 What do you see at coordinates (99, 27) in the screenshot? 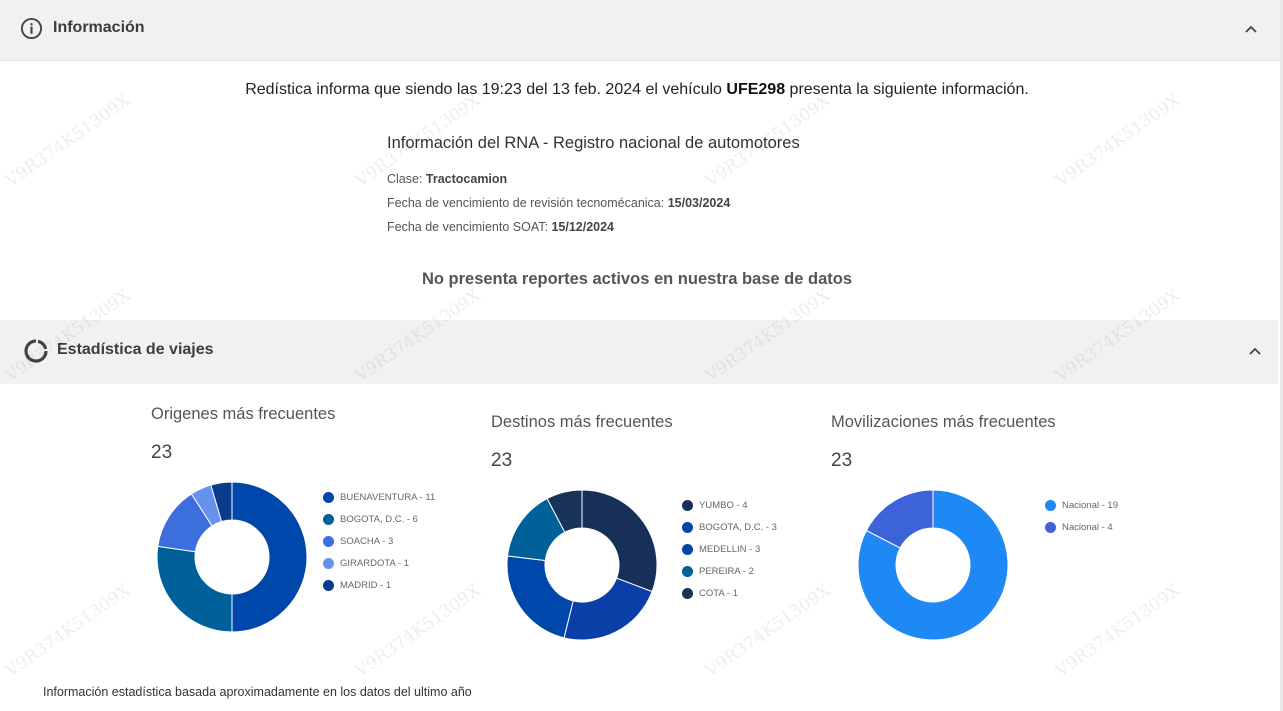
I see `info-section-title: Información` at bounding box center [99, 27].